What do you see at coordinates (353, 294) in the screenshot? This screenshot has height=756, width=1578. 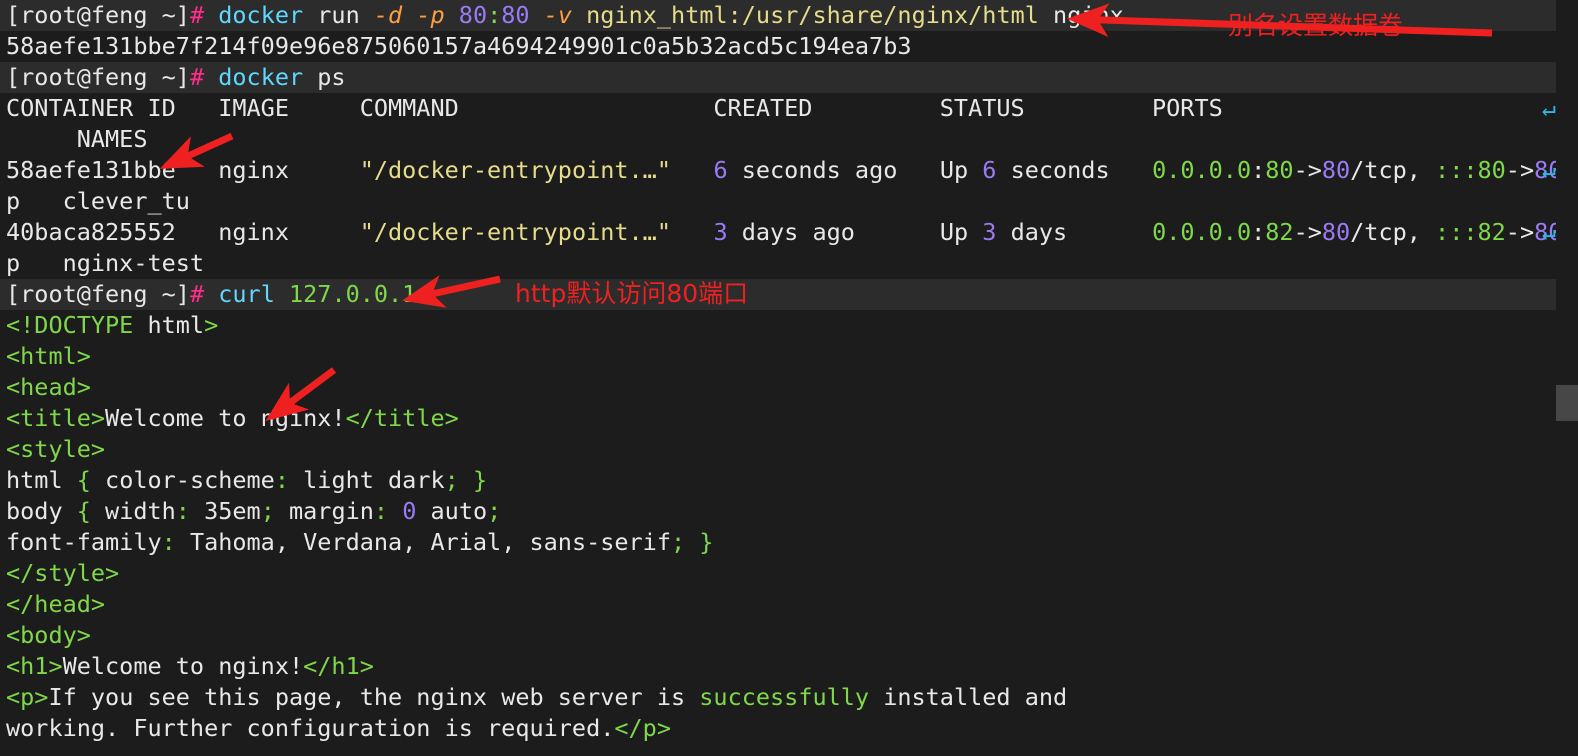 I see `text-span: 127.0.0.1` at bounding box center [353, 294].